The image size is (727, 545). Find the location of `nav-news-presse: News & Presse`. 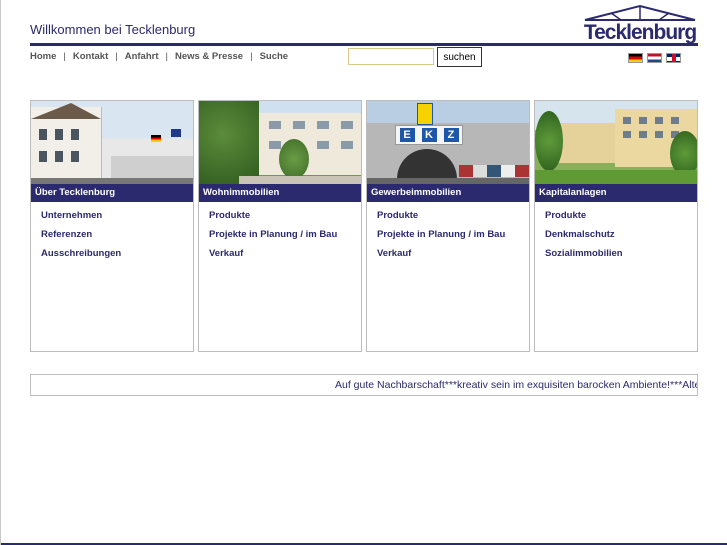

nav-news-presse: News & Presse is located at coordinates (209, 56).